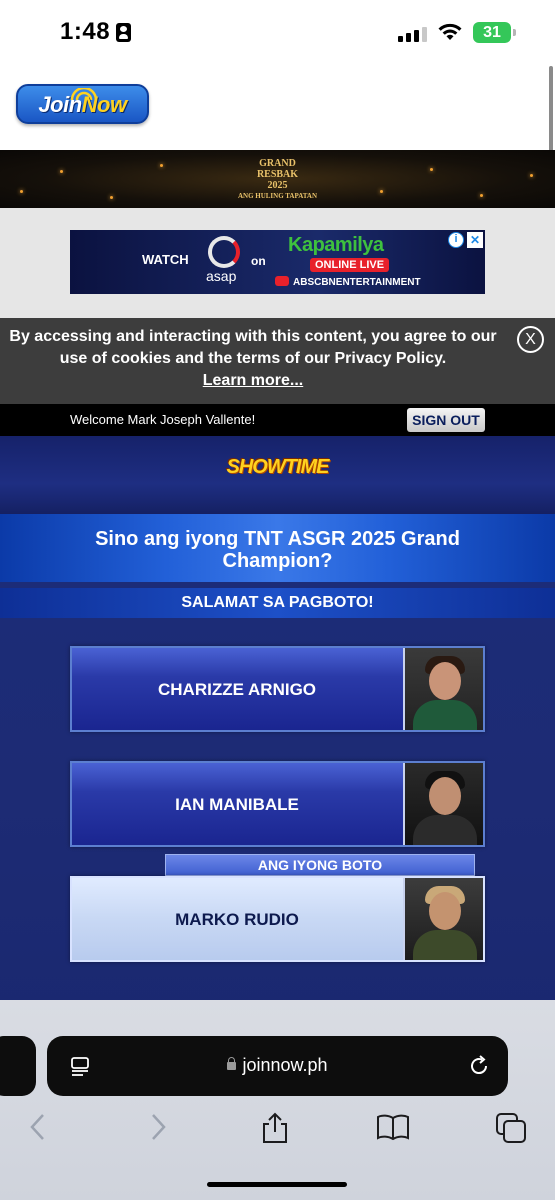 Image resolution: width=555 pixels, height=1200 pixels. Describe the element at coordinates (275, 1128) in the screenshot. I see `share-icon` at that location.